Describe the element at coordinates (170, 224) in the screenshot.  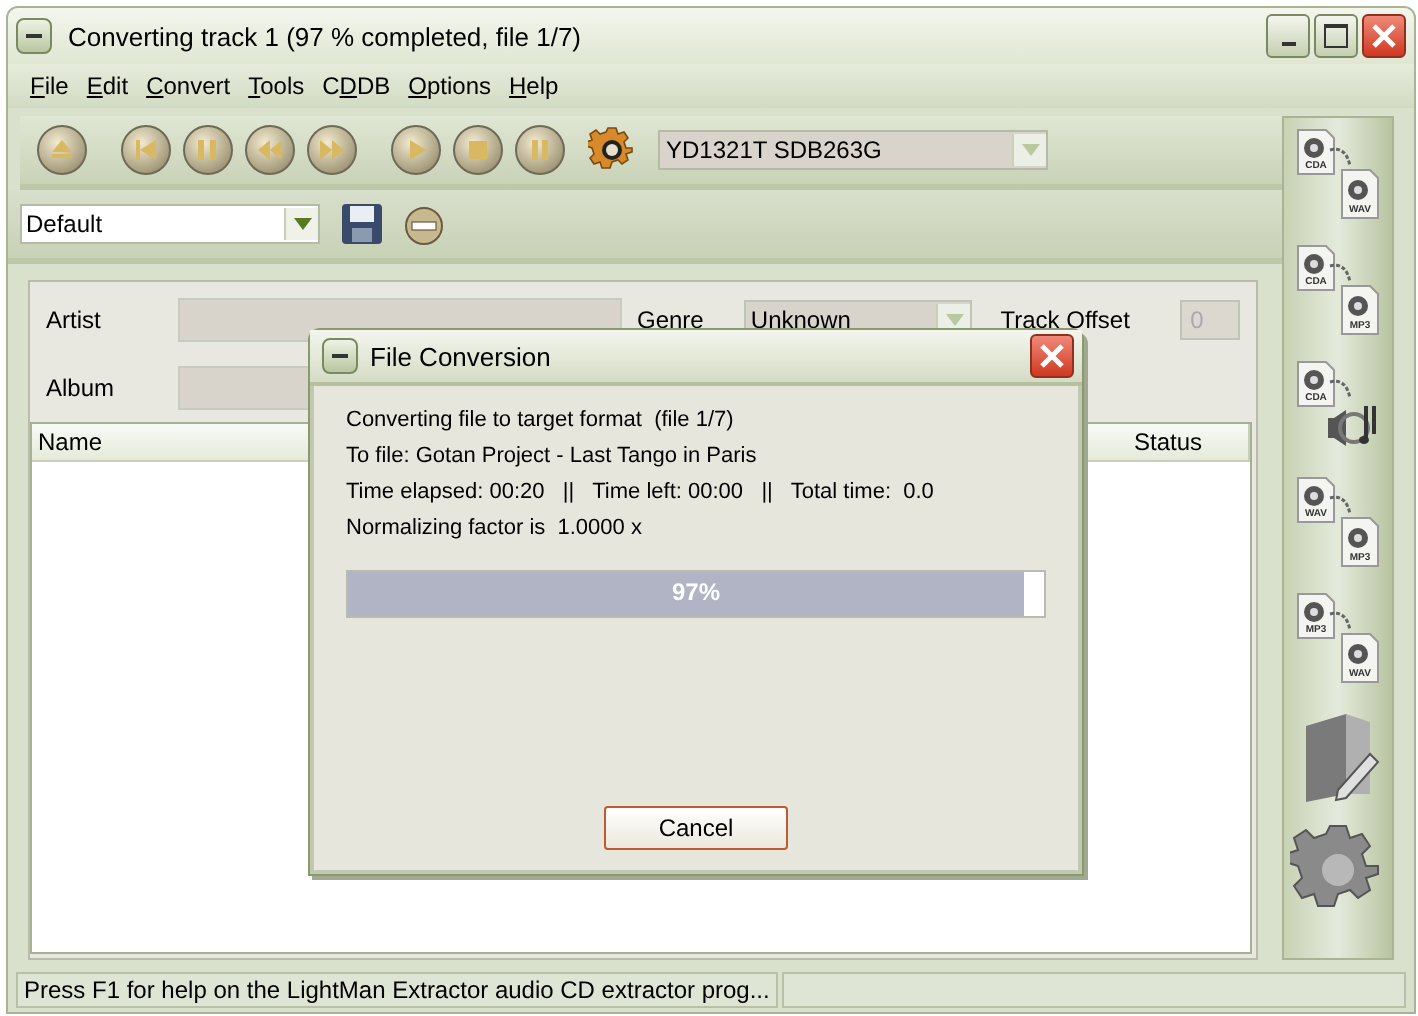
I see `profile-dropdown: Default` at that location.